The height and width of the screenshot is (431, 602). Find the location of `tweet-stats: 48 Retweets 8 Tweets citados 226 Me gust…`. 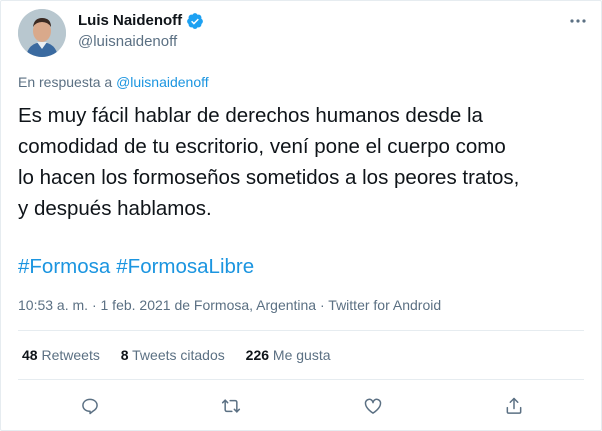

tweet-stats: 48 Retweets 8 Tweets citados 226 Me gust… is located at coordinates (185, 355).